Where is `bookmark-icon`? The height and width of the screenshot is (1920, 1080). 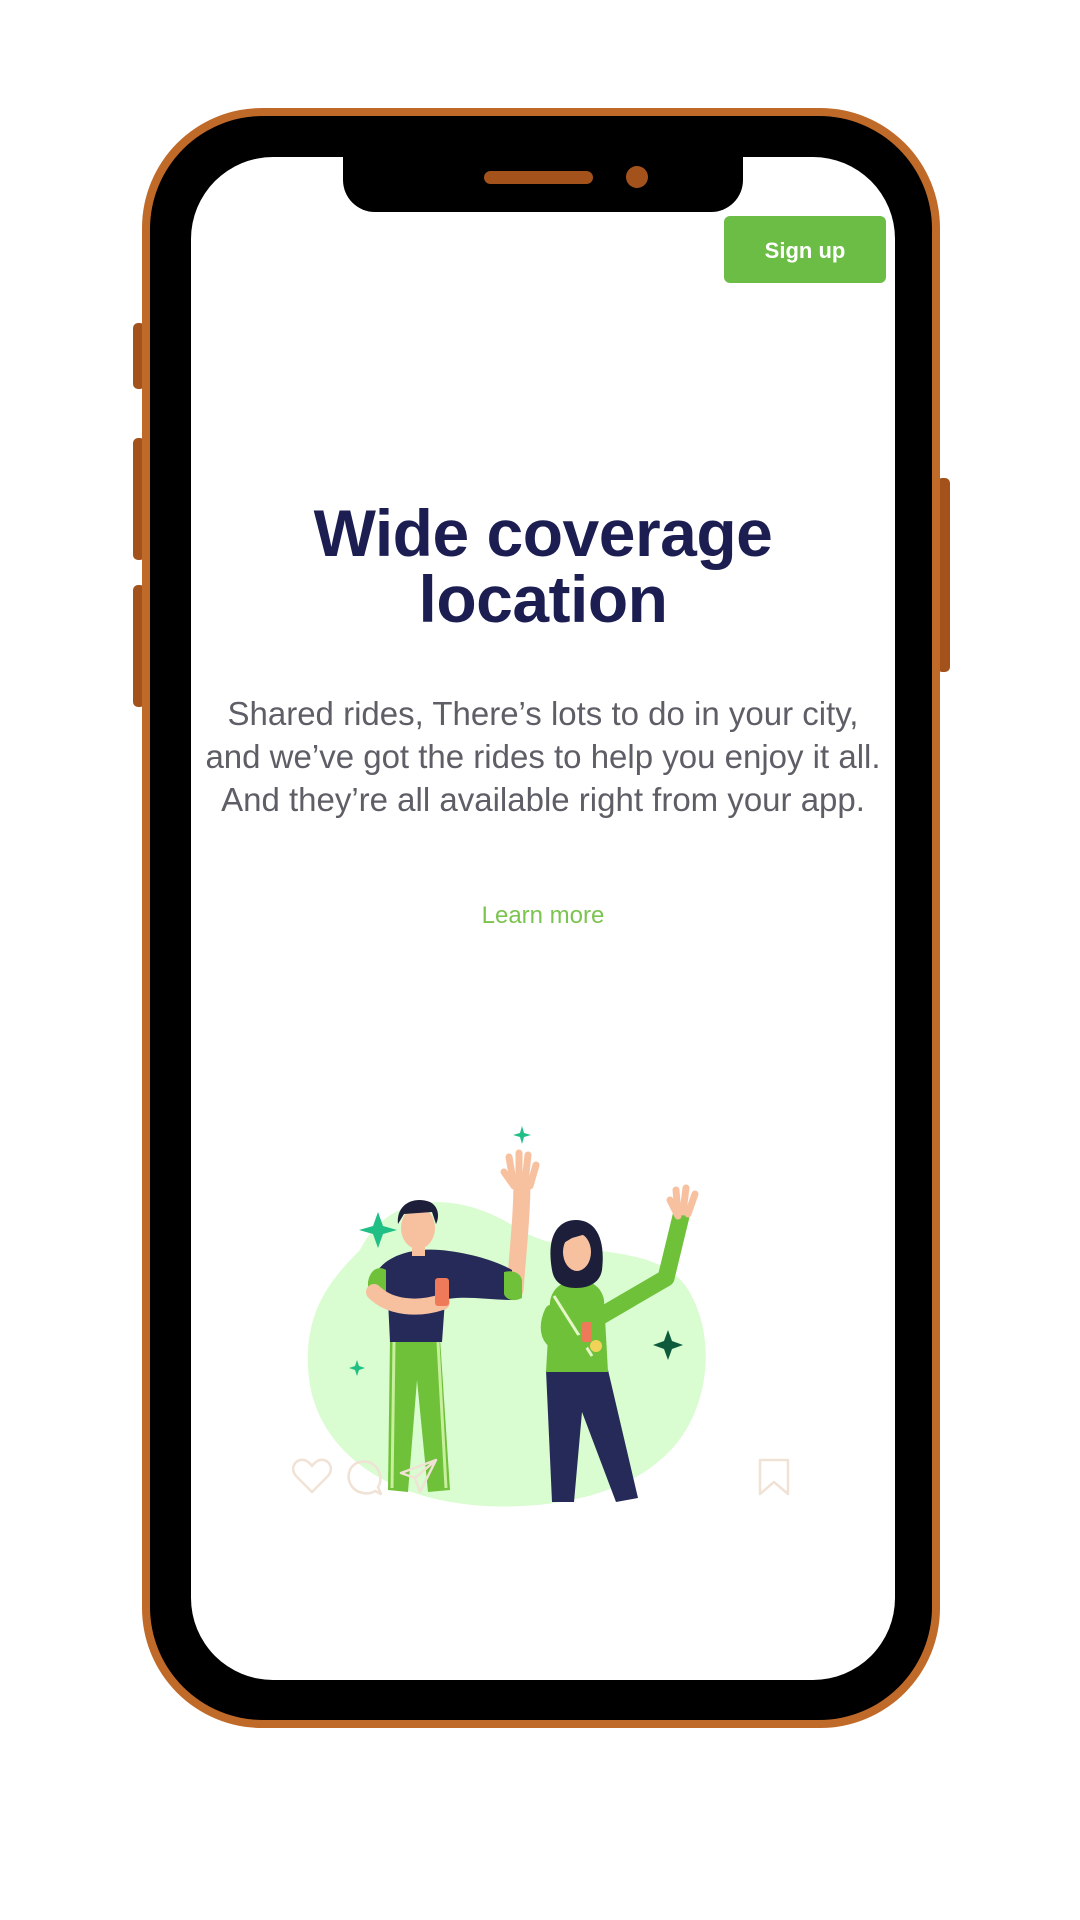 bookmark-icon is located at coordinates (774, 1477).